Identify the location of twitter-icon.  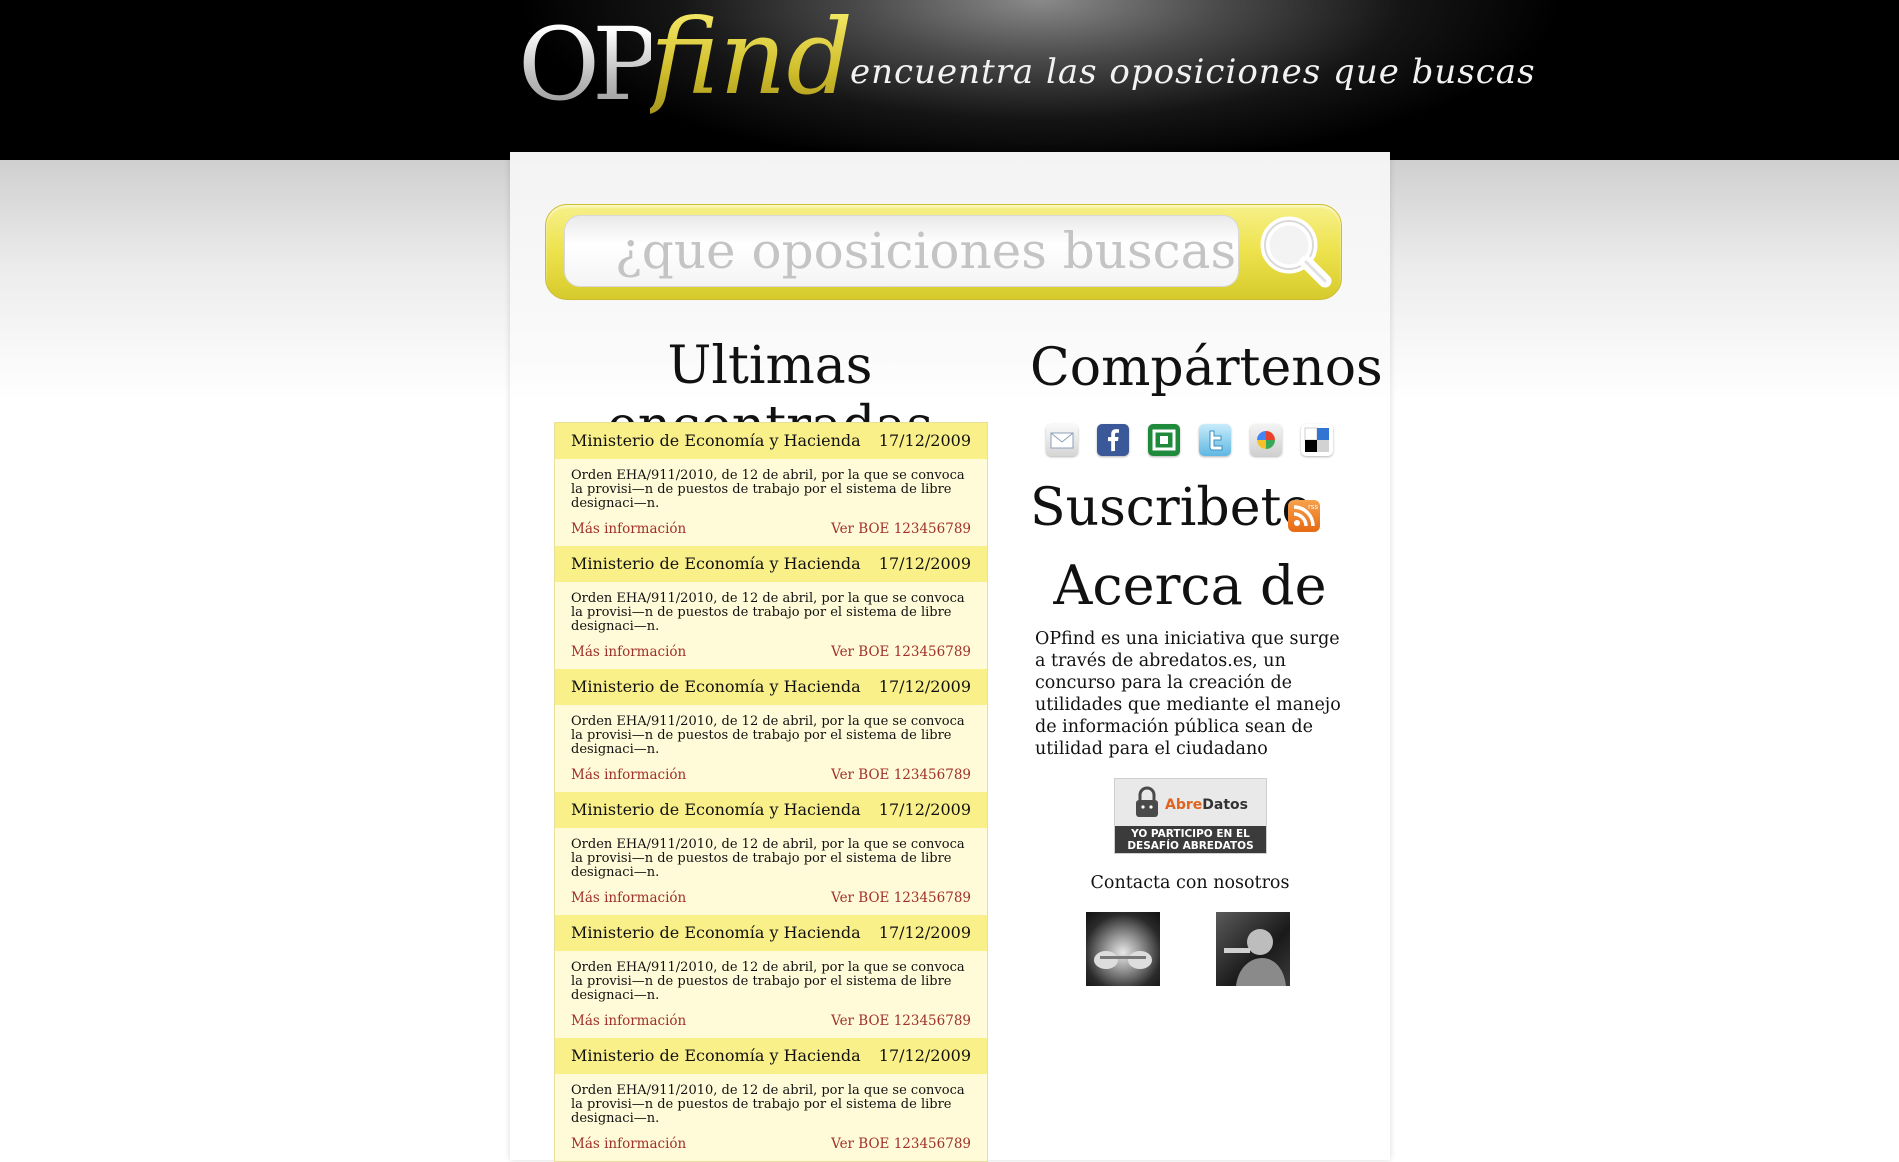
(1215, 440).